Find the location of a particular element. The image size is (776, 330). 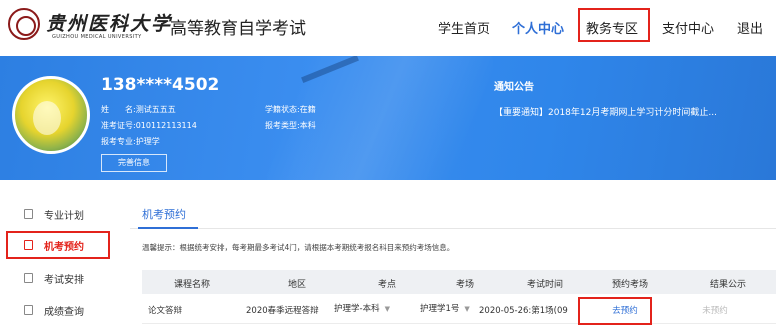

status-label: 学籍状态: is located at coordinates (282, 109).